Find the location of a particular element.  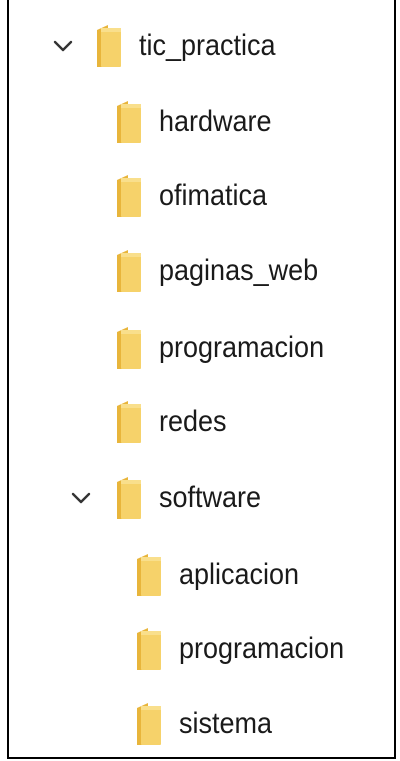

tree-item-software-programacion: programacion is located at coordinates (199, 649).